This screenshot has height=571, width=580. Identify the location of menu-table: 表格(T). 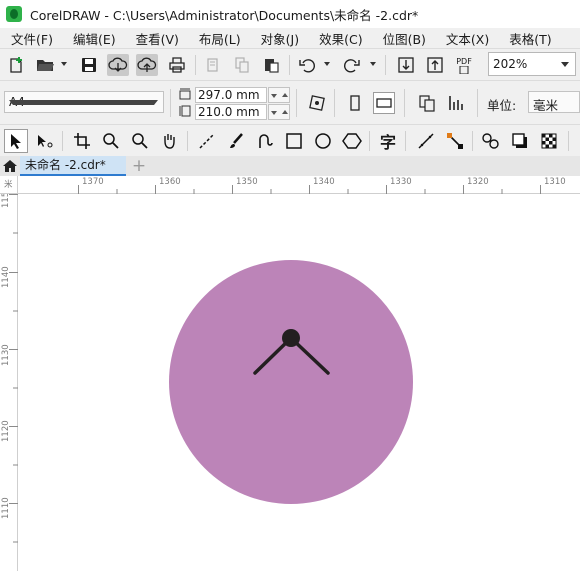
(524, 38).